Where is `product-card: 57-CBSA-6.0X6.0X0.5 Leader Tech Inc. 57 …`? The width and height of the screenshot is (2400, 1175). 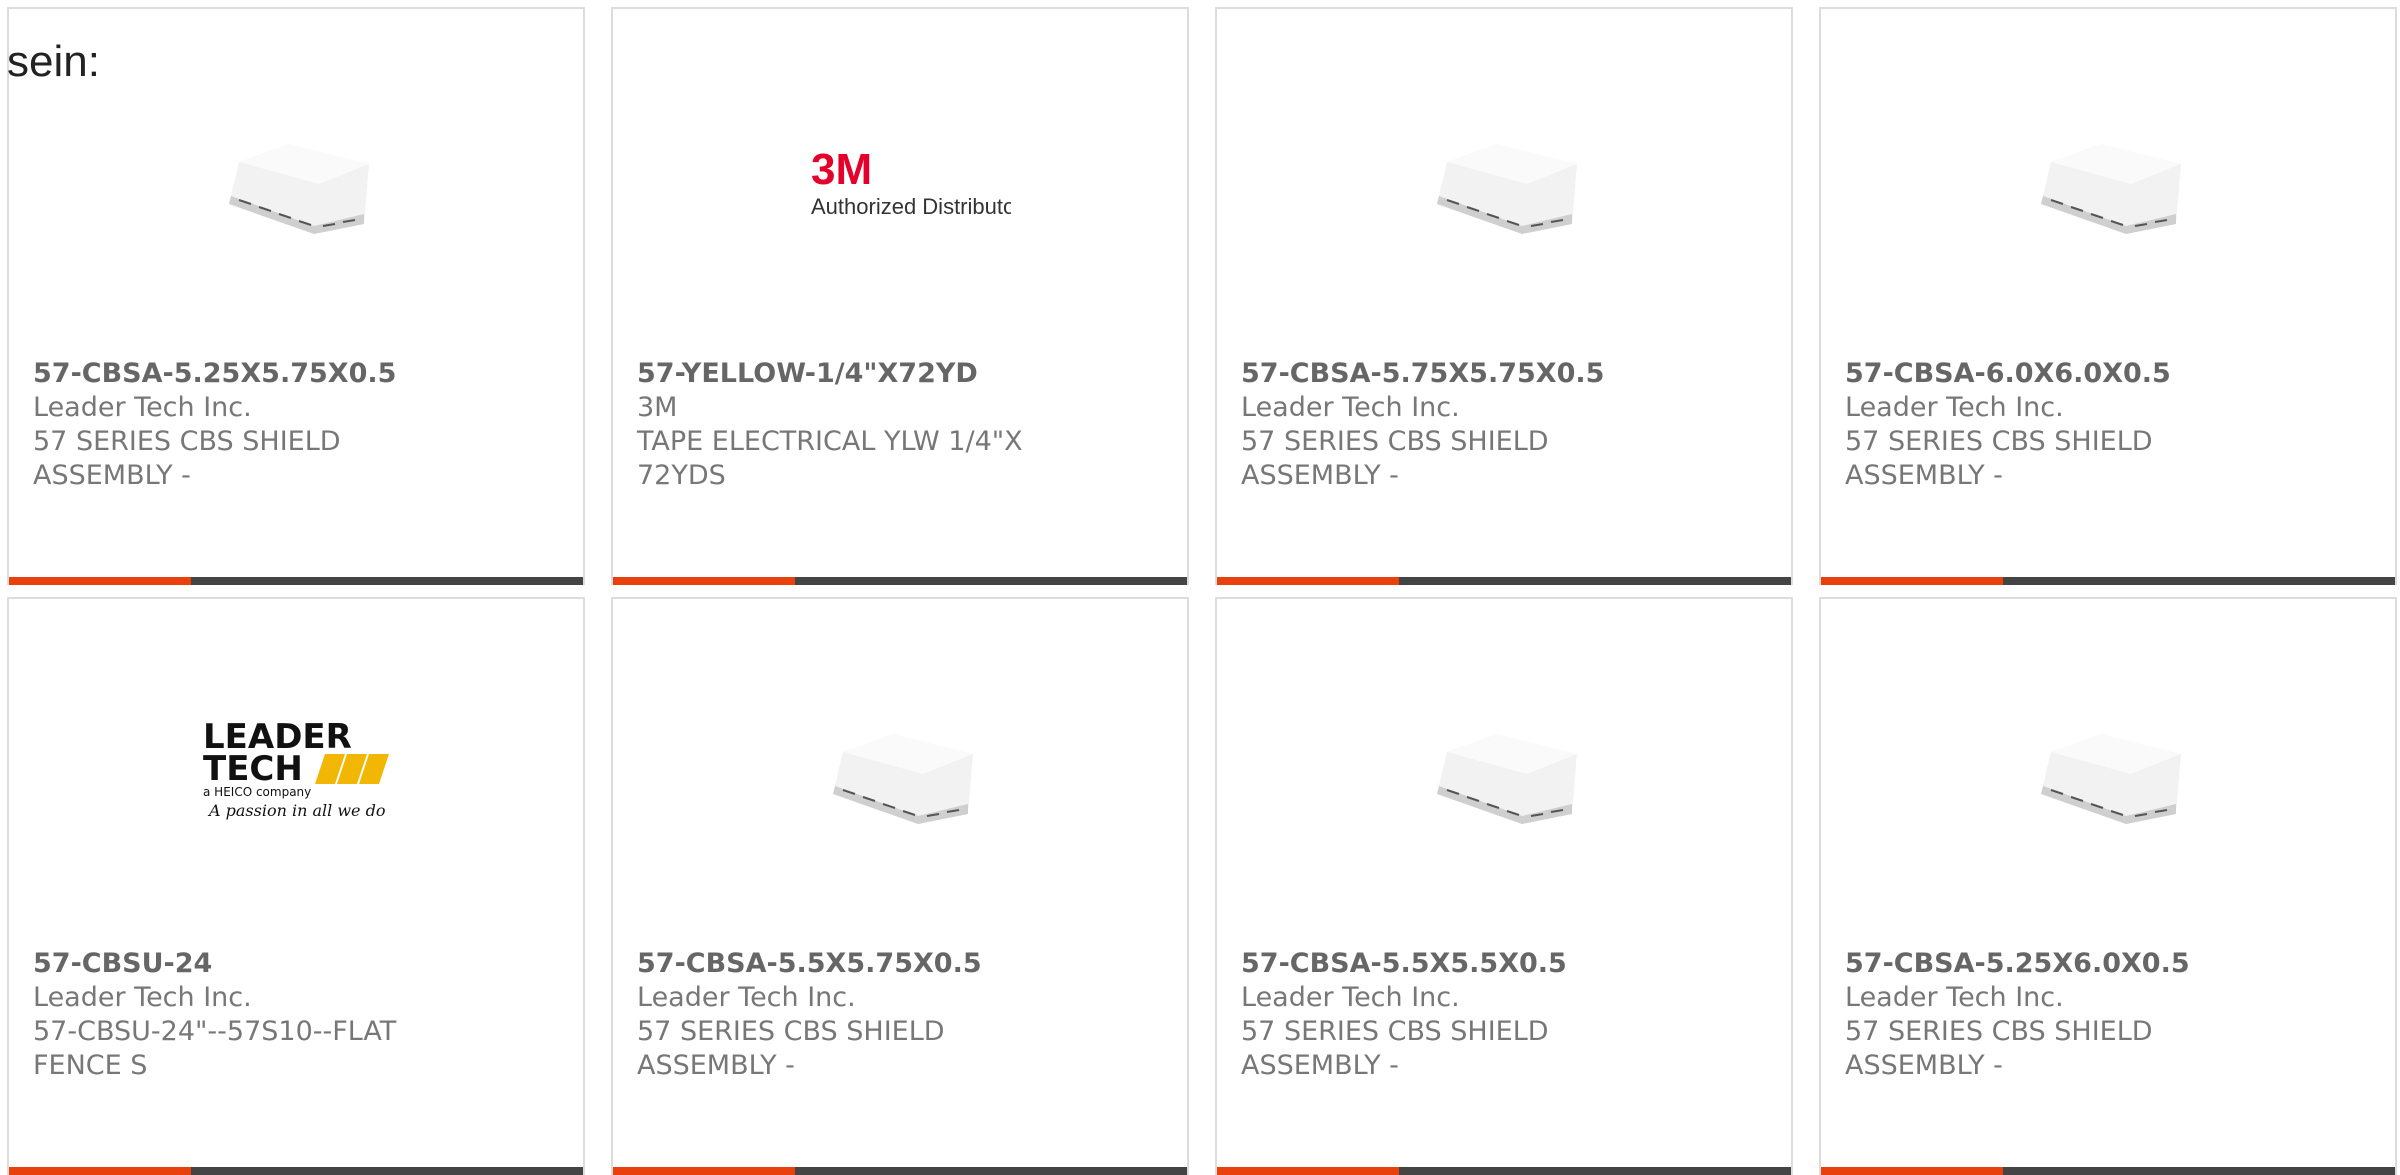
product-card: 57-CBSA-6.0X6.0X0.5 Leader Tech Inc. 57 … is located at coordinates (2108, 296).